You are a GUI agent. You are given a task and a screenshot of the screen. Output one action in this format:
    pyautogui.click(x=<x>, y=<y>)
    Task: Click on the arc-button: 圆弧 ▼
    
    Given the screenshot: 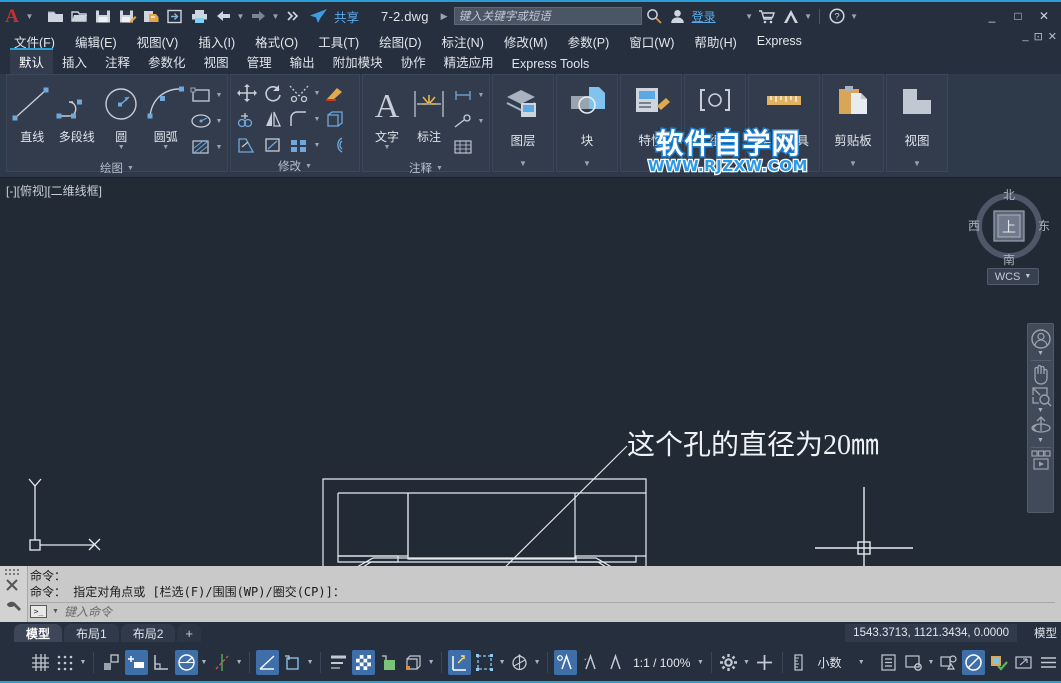 What is the action you would take?
    pyautogui.click(x=166, y=115)
    